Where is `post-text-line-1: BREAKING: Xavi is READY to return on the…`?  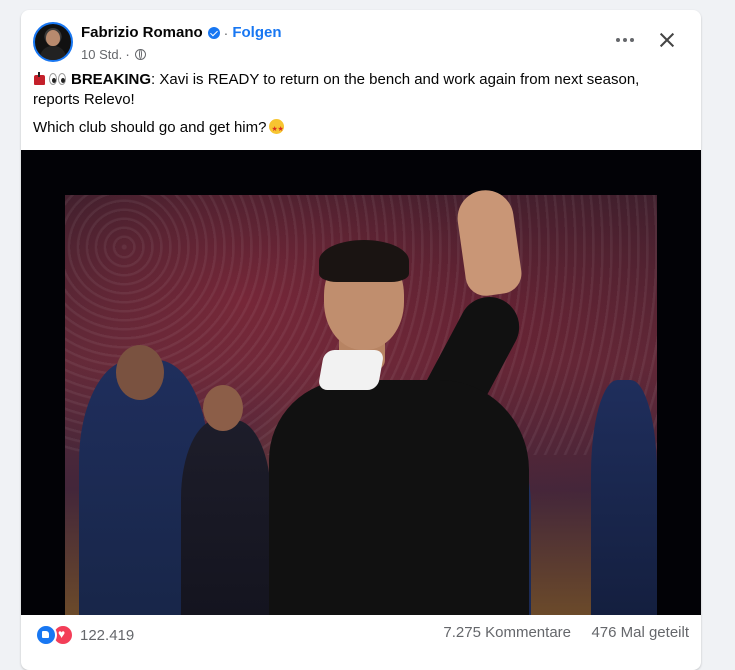 post-text-line-1: BREAKING: Xavi is READY to return on the… is located at coordinates (359, 90).